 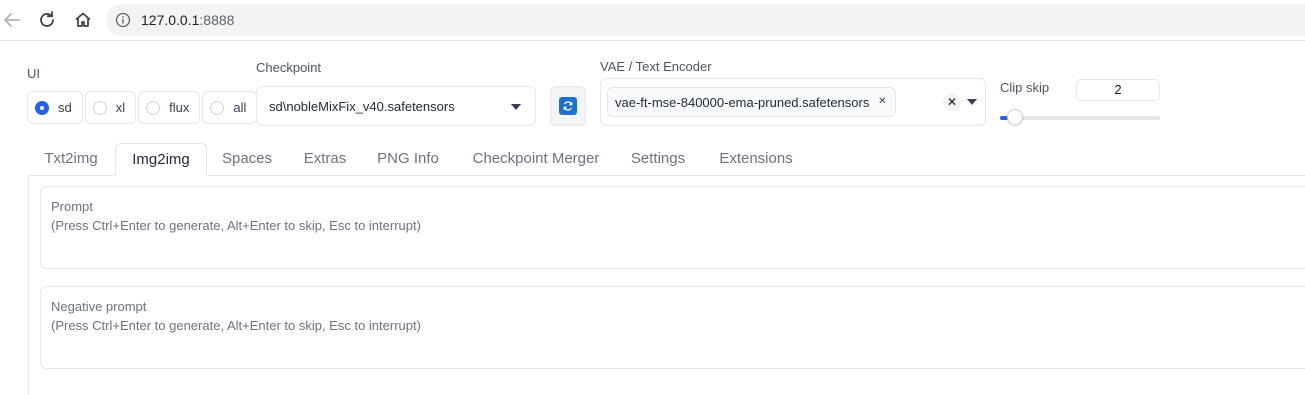 What do you see at coordinates (408, 159) in the screenshot?
I see `tab-png-info: PNG Info` at bounding box center [408, 159].